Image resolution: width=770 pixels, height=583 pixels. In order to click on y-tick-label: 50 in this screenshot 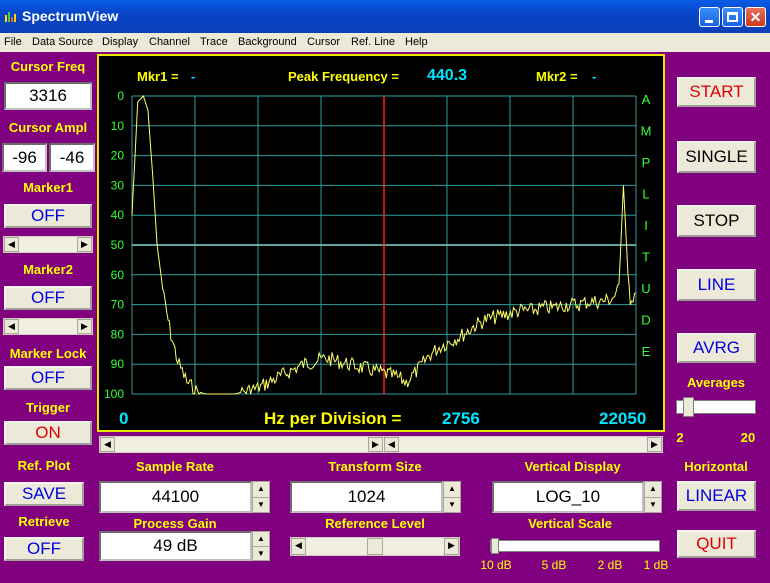, I will do `click(118, 245)`.